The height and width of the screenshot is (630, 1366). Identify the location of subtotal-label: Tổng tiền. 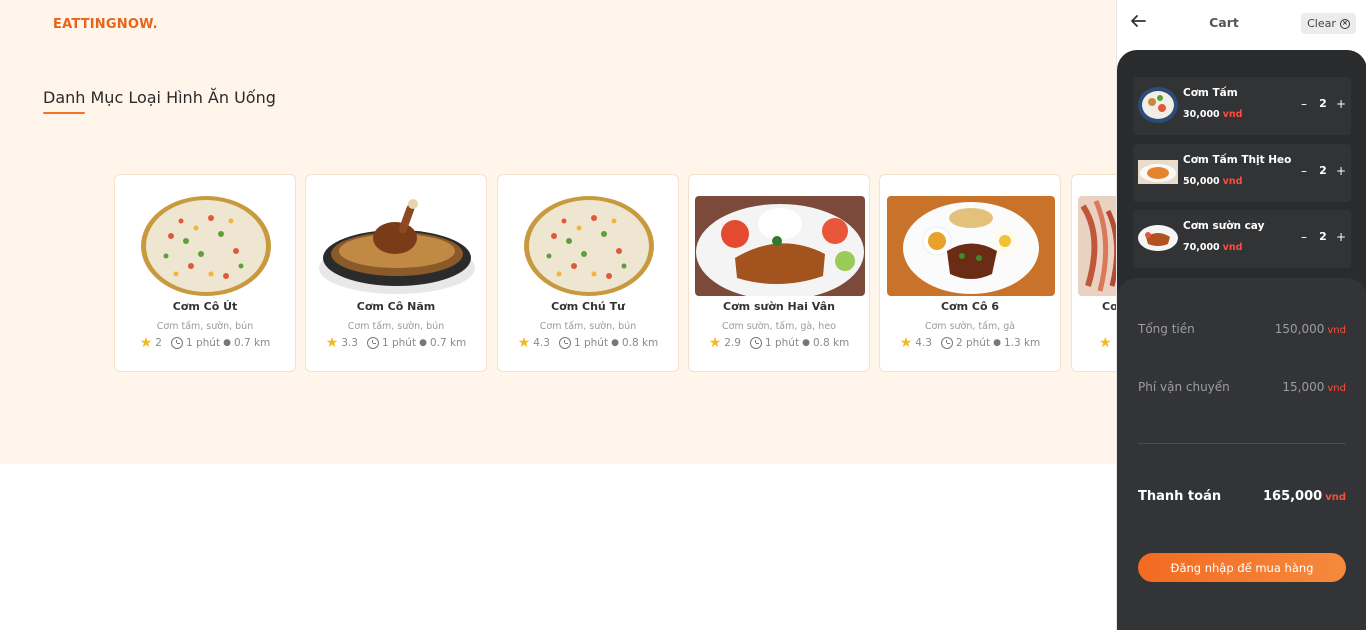
(1166, 329).